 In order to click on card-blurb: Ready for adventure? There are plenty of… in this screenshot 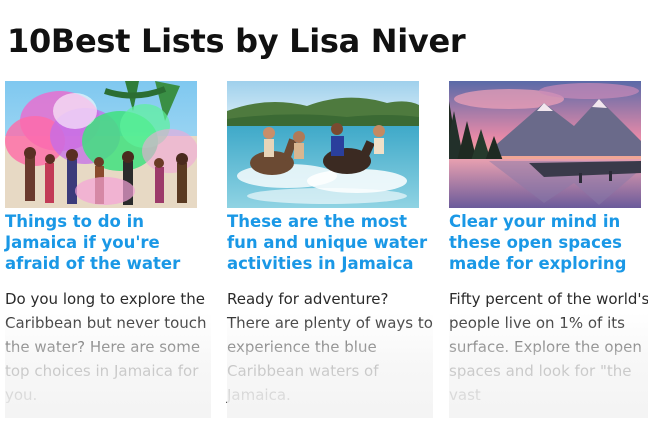, I will do `click(330, 347)`.